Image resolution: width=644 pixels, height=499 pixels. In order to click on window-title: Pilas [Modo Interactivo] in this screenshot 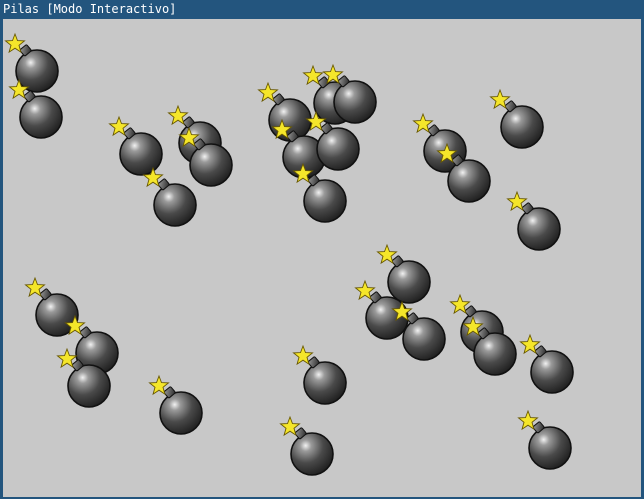, I will do `click(322, 9)`.